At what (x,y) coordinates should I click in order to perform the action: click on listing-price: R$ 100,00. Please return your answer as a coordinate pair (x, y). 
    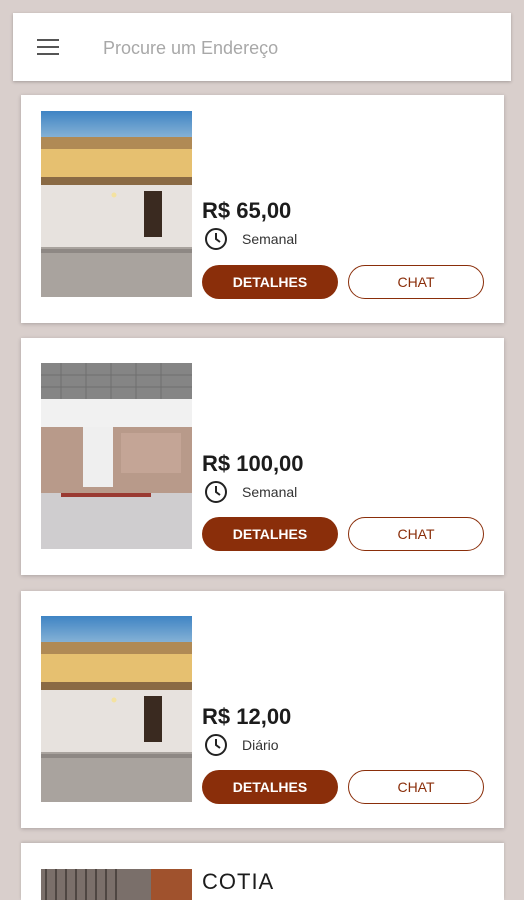
    Looking at the image, I should click on (253, 463).